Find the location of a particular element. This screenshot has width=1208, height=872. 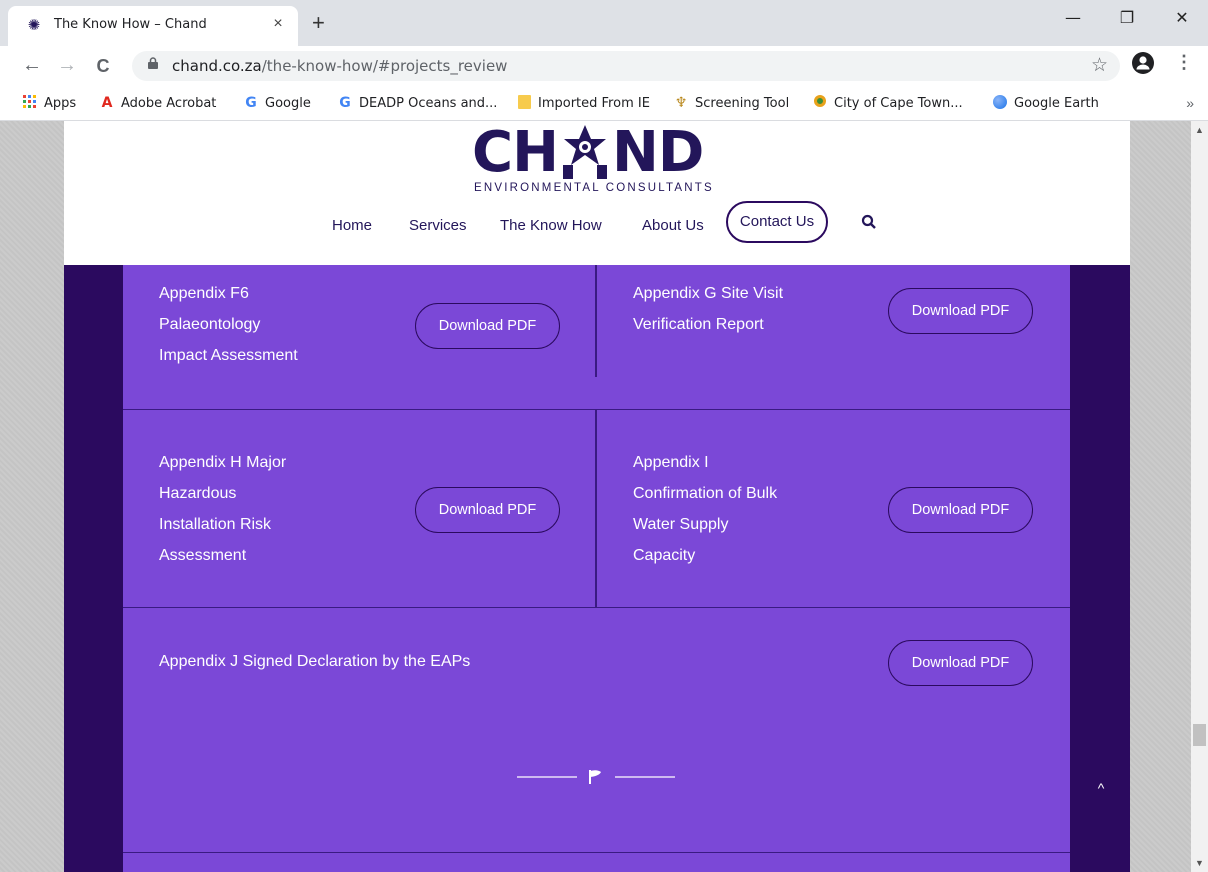

restore-icon: ❐ is located at coordinates (1127, 17).